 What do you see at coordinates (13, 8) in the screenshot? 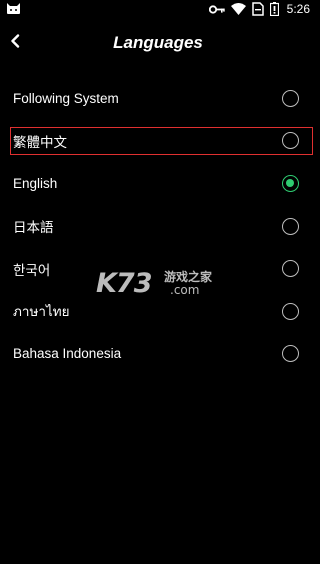
I see `app-cat-icon` at bounding box center [13, 8].